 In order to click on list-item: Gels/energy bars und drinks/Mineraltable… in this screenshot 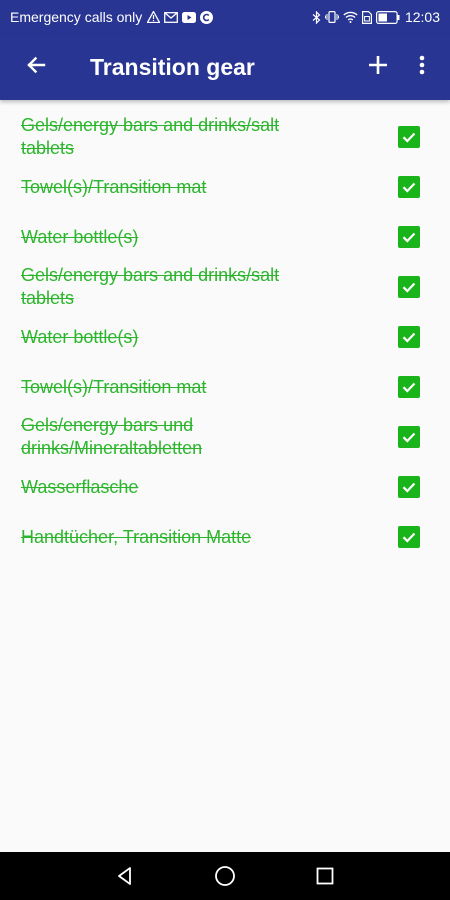, I will do `click(225, 437)`.